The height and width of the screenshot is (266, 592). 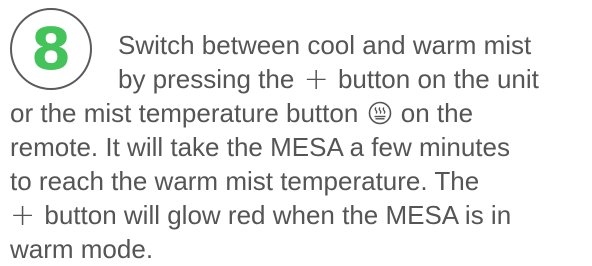 What do you see at coordinates (278, 215) in the screenshot?
I see `instruction-text: button will glow red when the MESA is in` at bounding box center [278, 215].